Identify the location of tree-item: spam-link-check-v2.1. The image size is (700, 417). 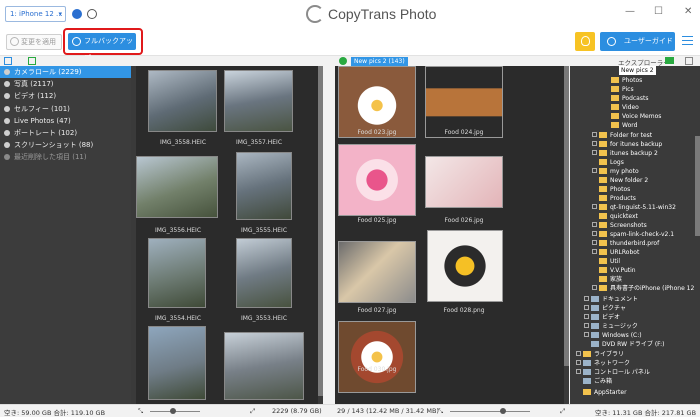
(633, 234).